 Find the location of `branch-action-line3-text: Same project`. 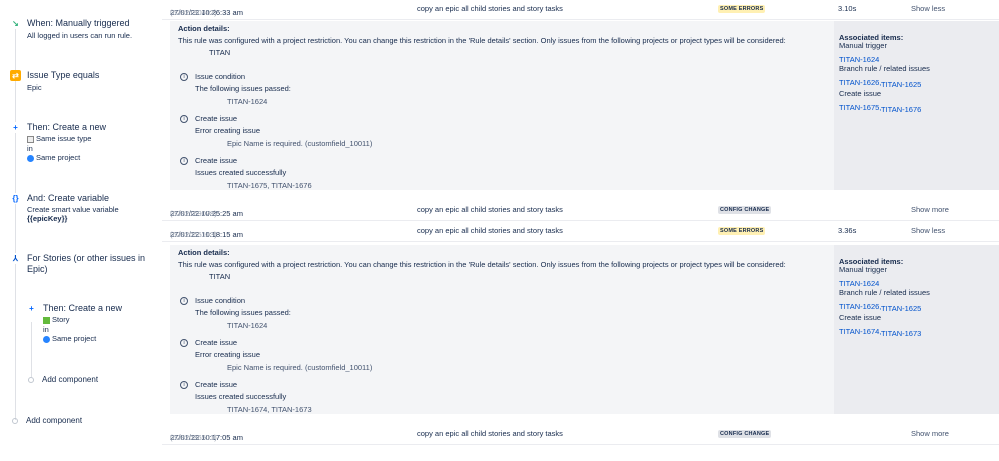

branch-action-line3-text: Same project is located at coordinates (74, 338).